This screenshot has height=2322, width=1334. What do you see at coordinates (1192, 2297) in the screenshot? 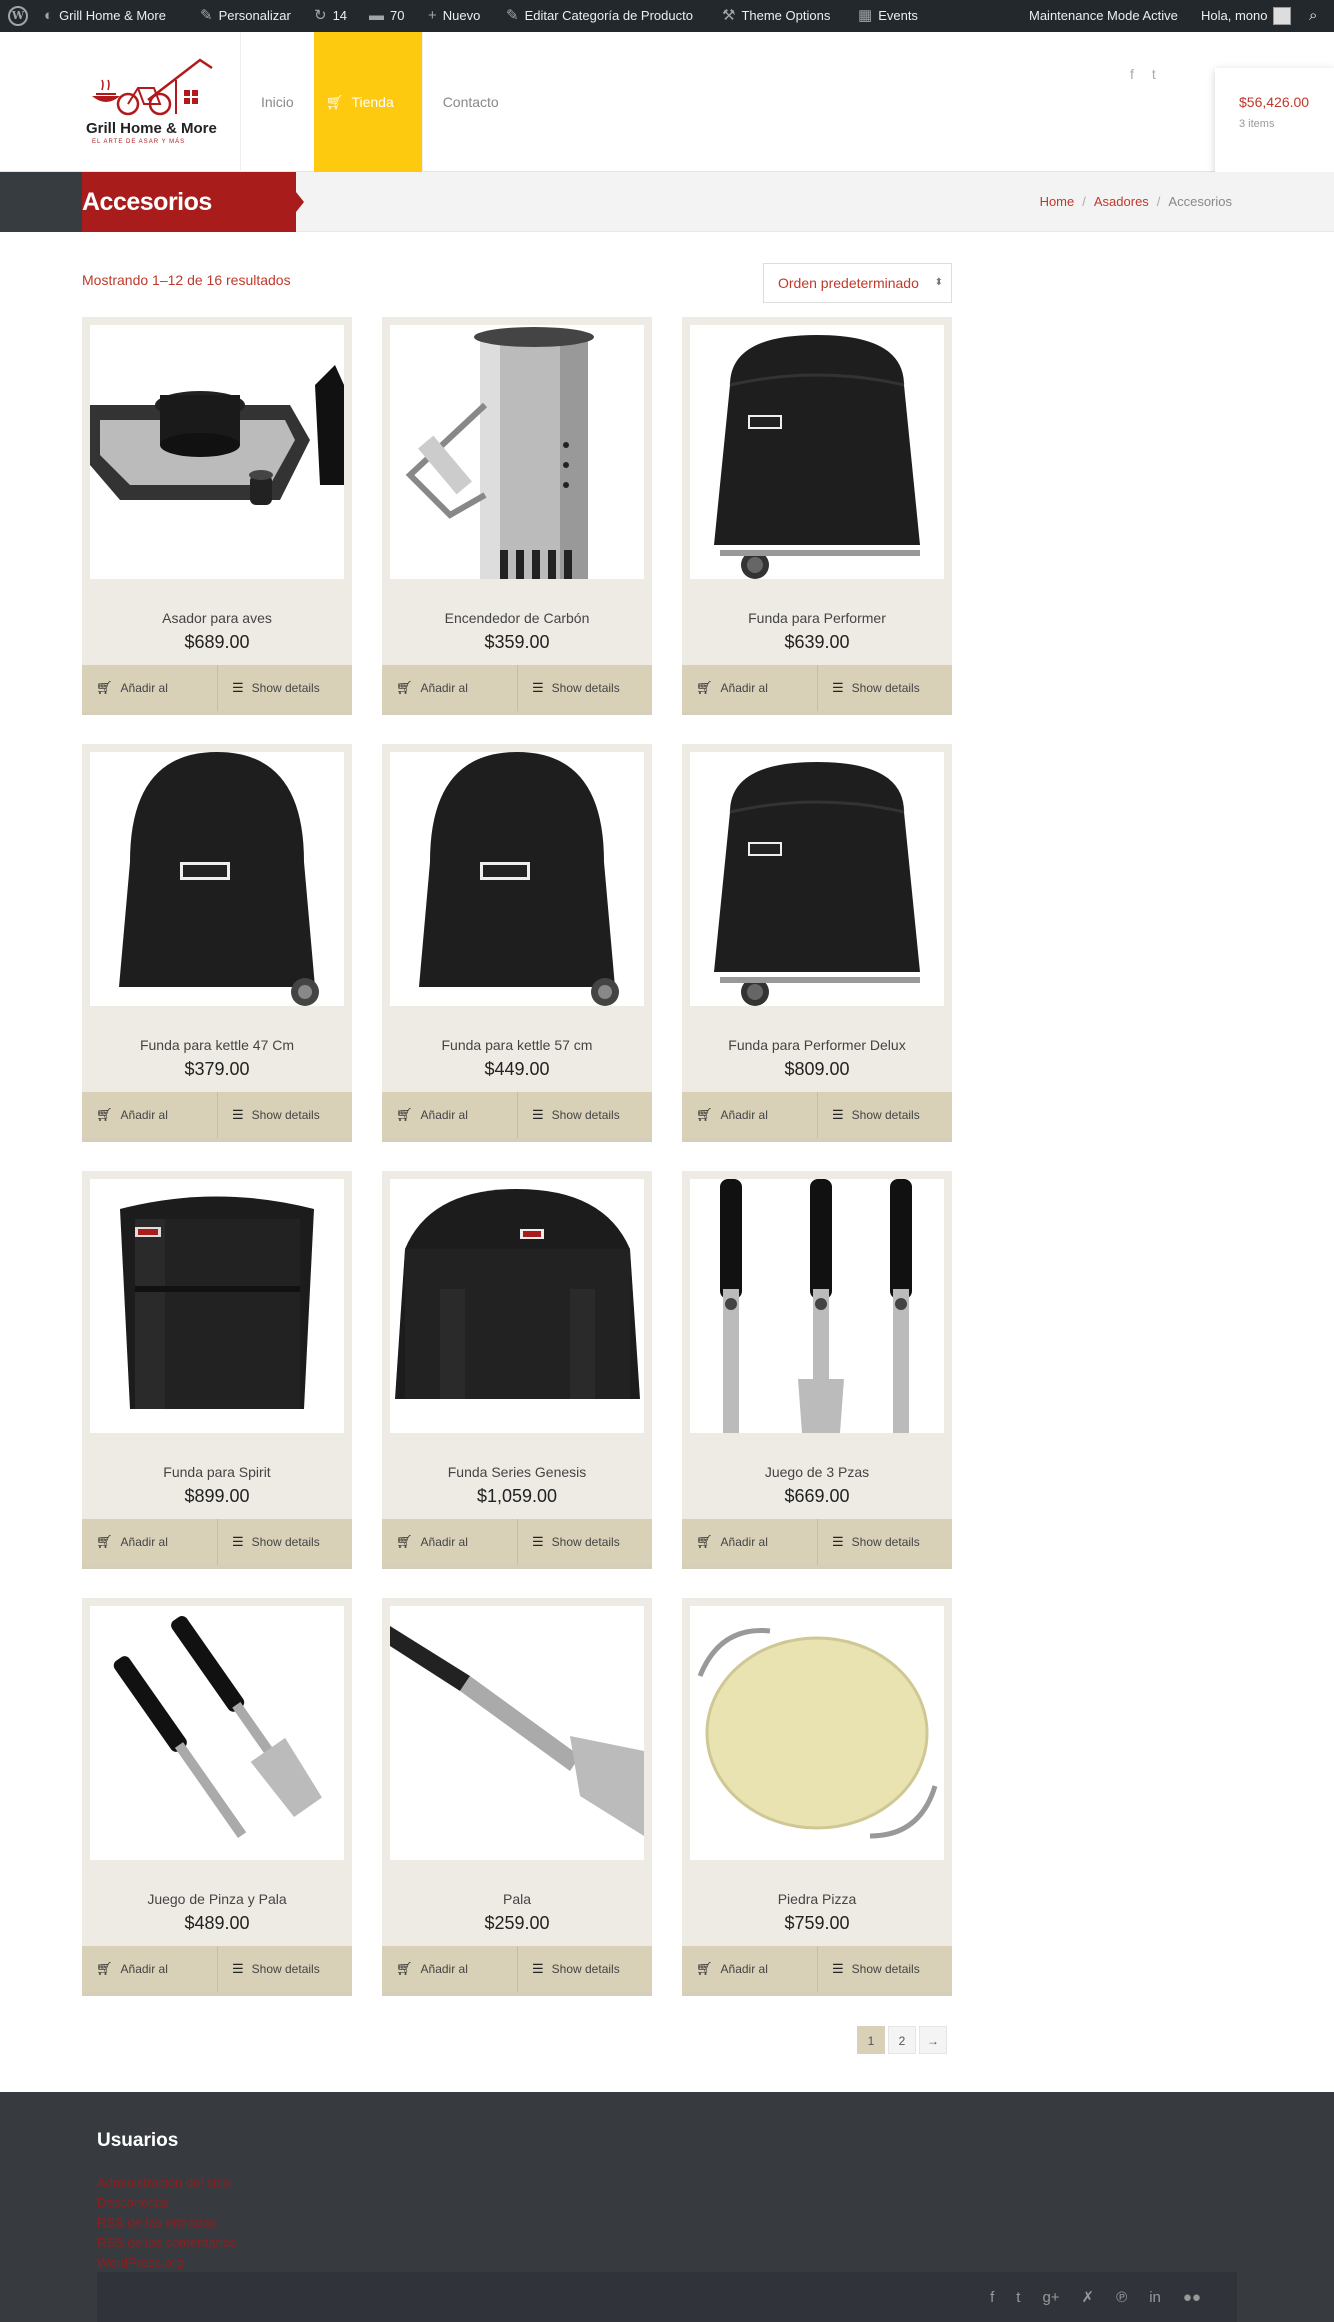
I see `flickr-icon: ●●` at bounding box center [1192, 2297].